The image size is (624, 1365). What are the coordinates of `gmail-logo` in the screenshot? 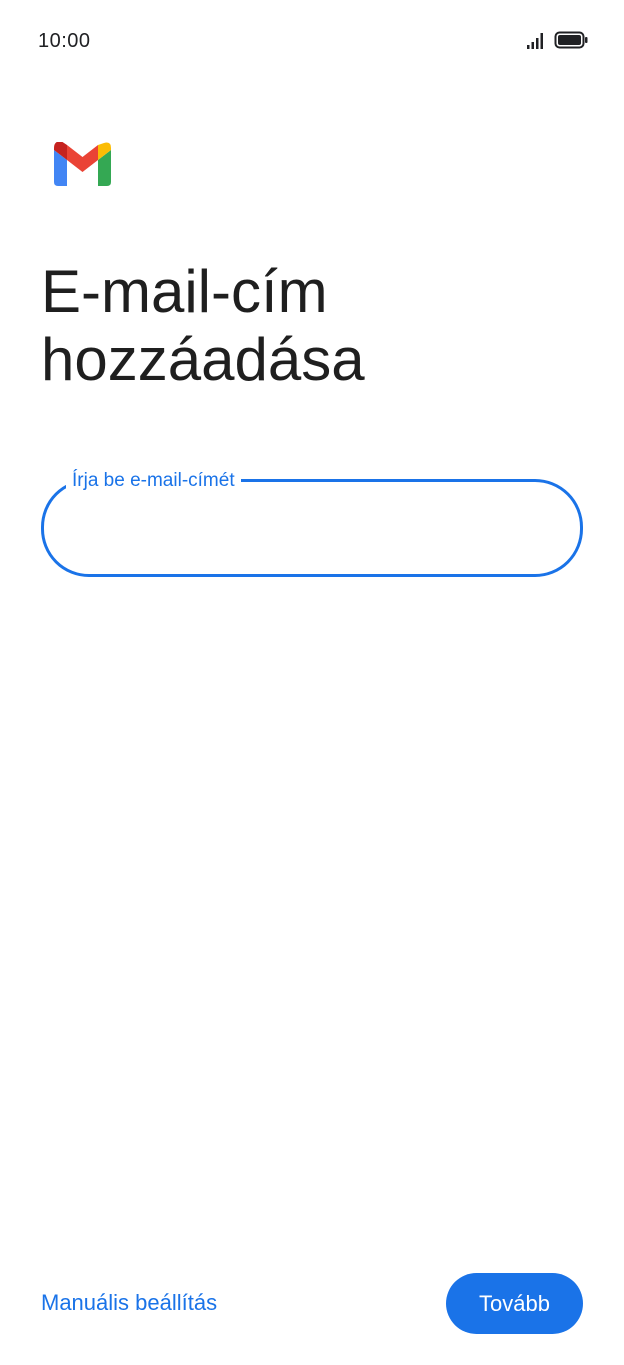 It's located at (82, 164).